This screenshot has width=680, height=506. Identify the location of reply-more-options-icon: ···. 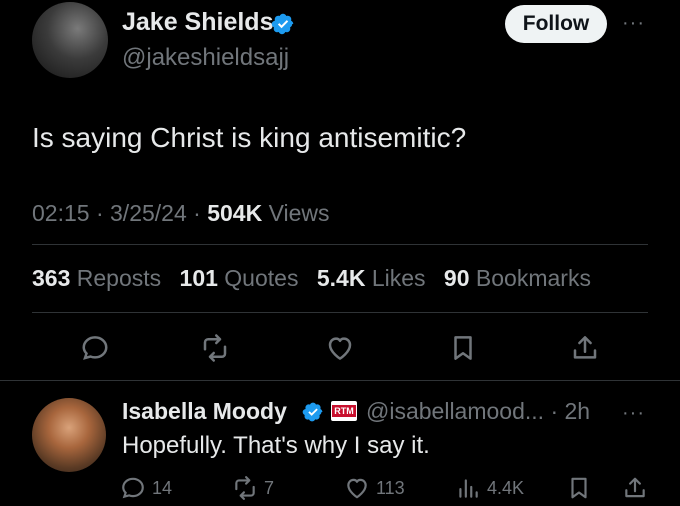
(633, 413).